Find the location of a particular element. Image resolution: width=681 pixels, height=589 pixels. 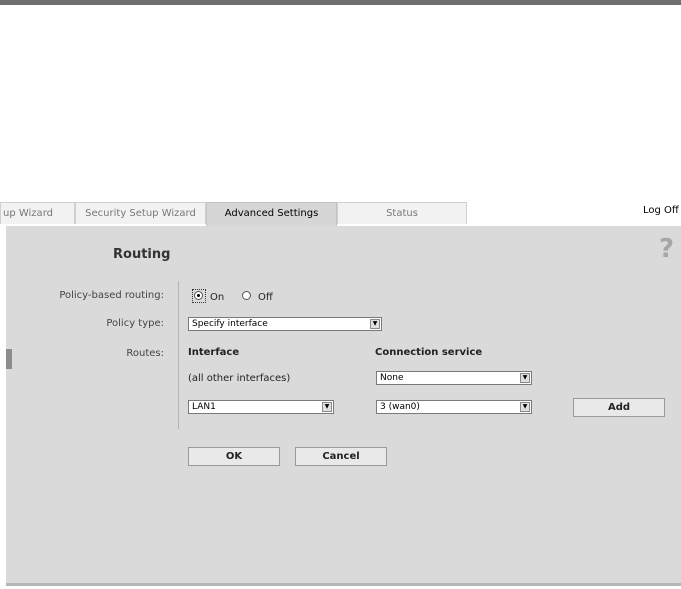

other-connection-value: None is located at coordinates (392, 378).